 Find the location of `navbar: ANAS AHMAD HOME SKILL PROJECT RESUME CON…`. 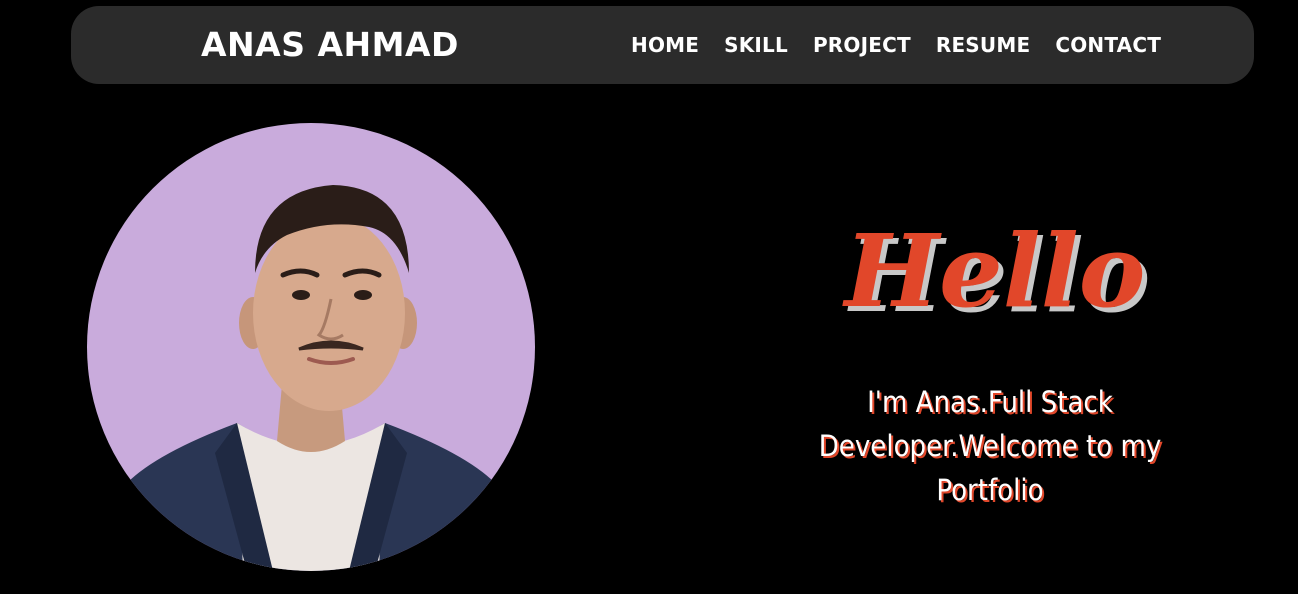

navbar: ANAS AHMAD HOME SKILL PROJECT RESUME CON… is located at coordinates (662, 45).